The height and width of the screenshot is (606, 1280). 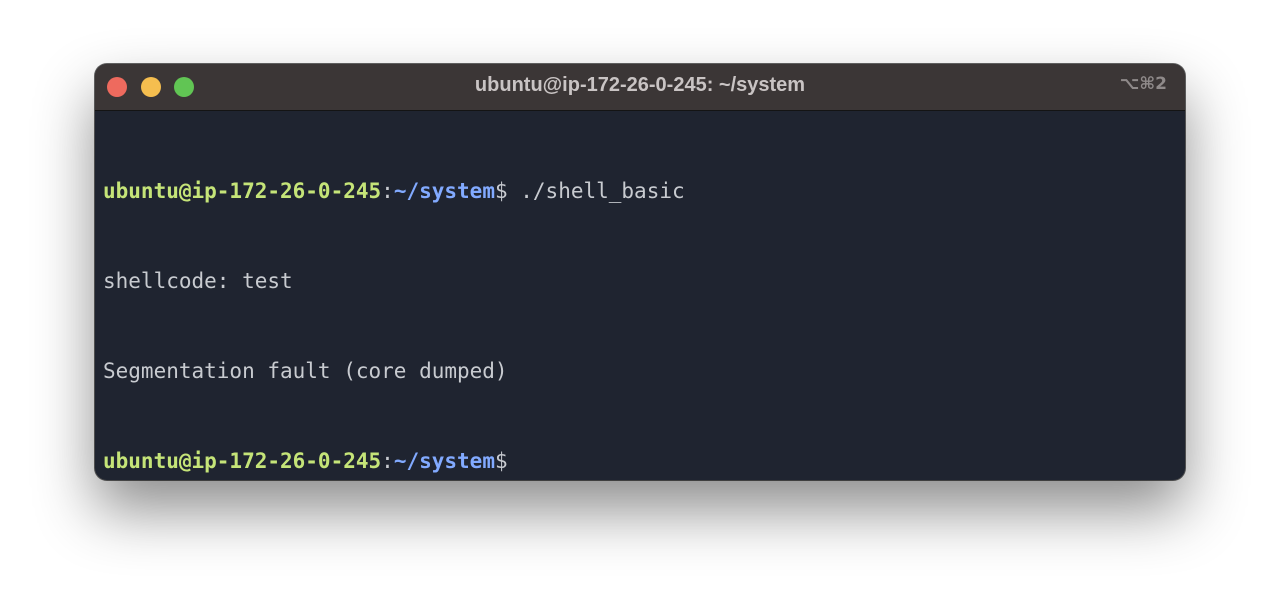 I want to click on tab-shortcut-label: ⌥⌘2, so click(x=1143, y=84).